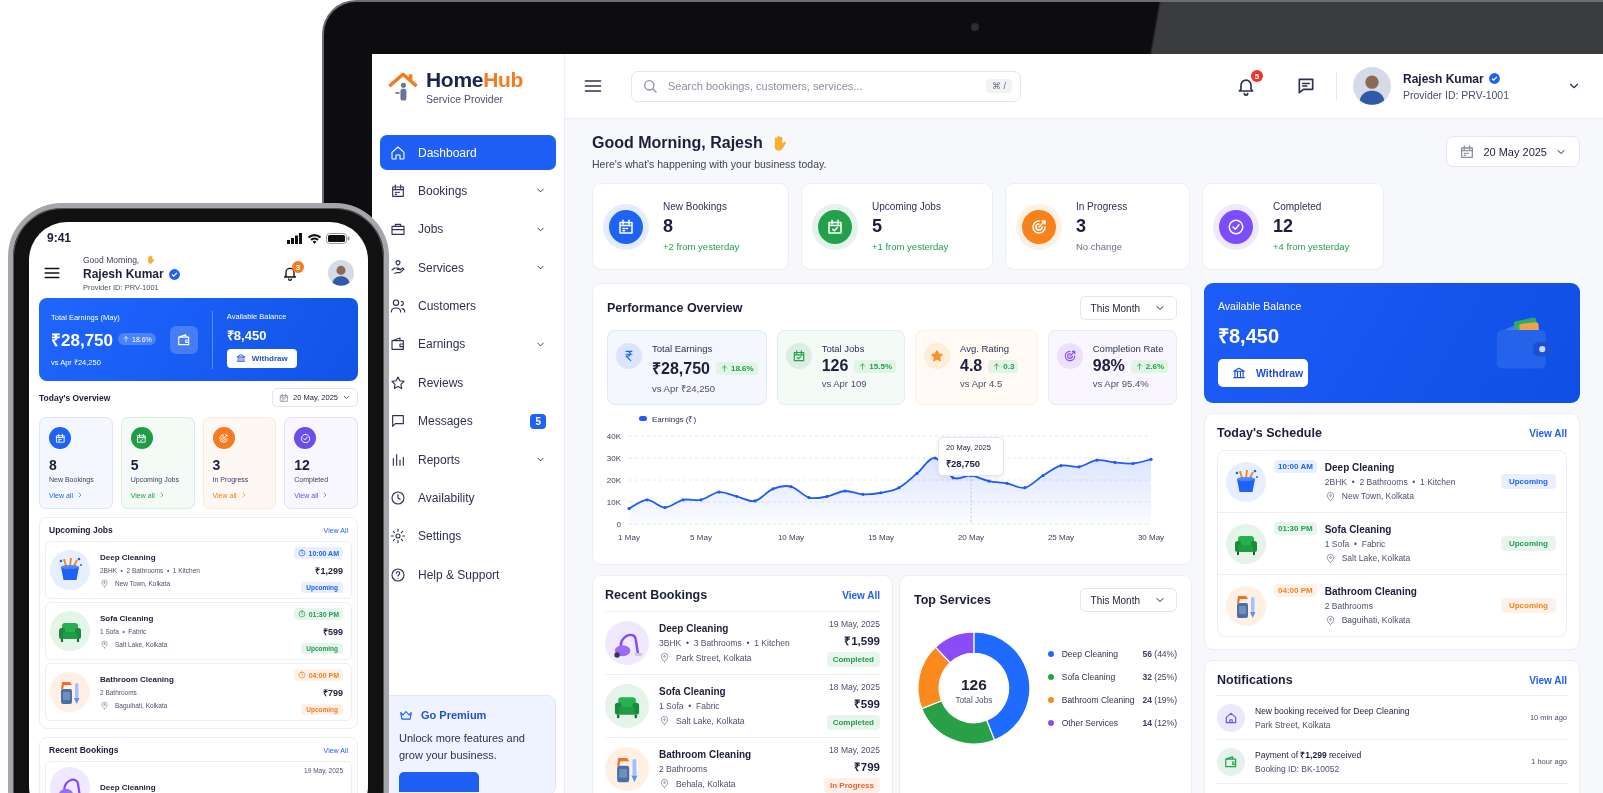 Image resolution: width=1603 pixels, height=793 pixels. What do you see at coordinates (346, 397) in the screenshot?
I see `chevron-down-icon` at bounding box center [346, 397].